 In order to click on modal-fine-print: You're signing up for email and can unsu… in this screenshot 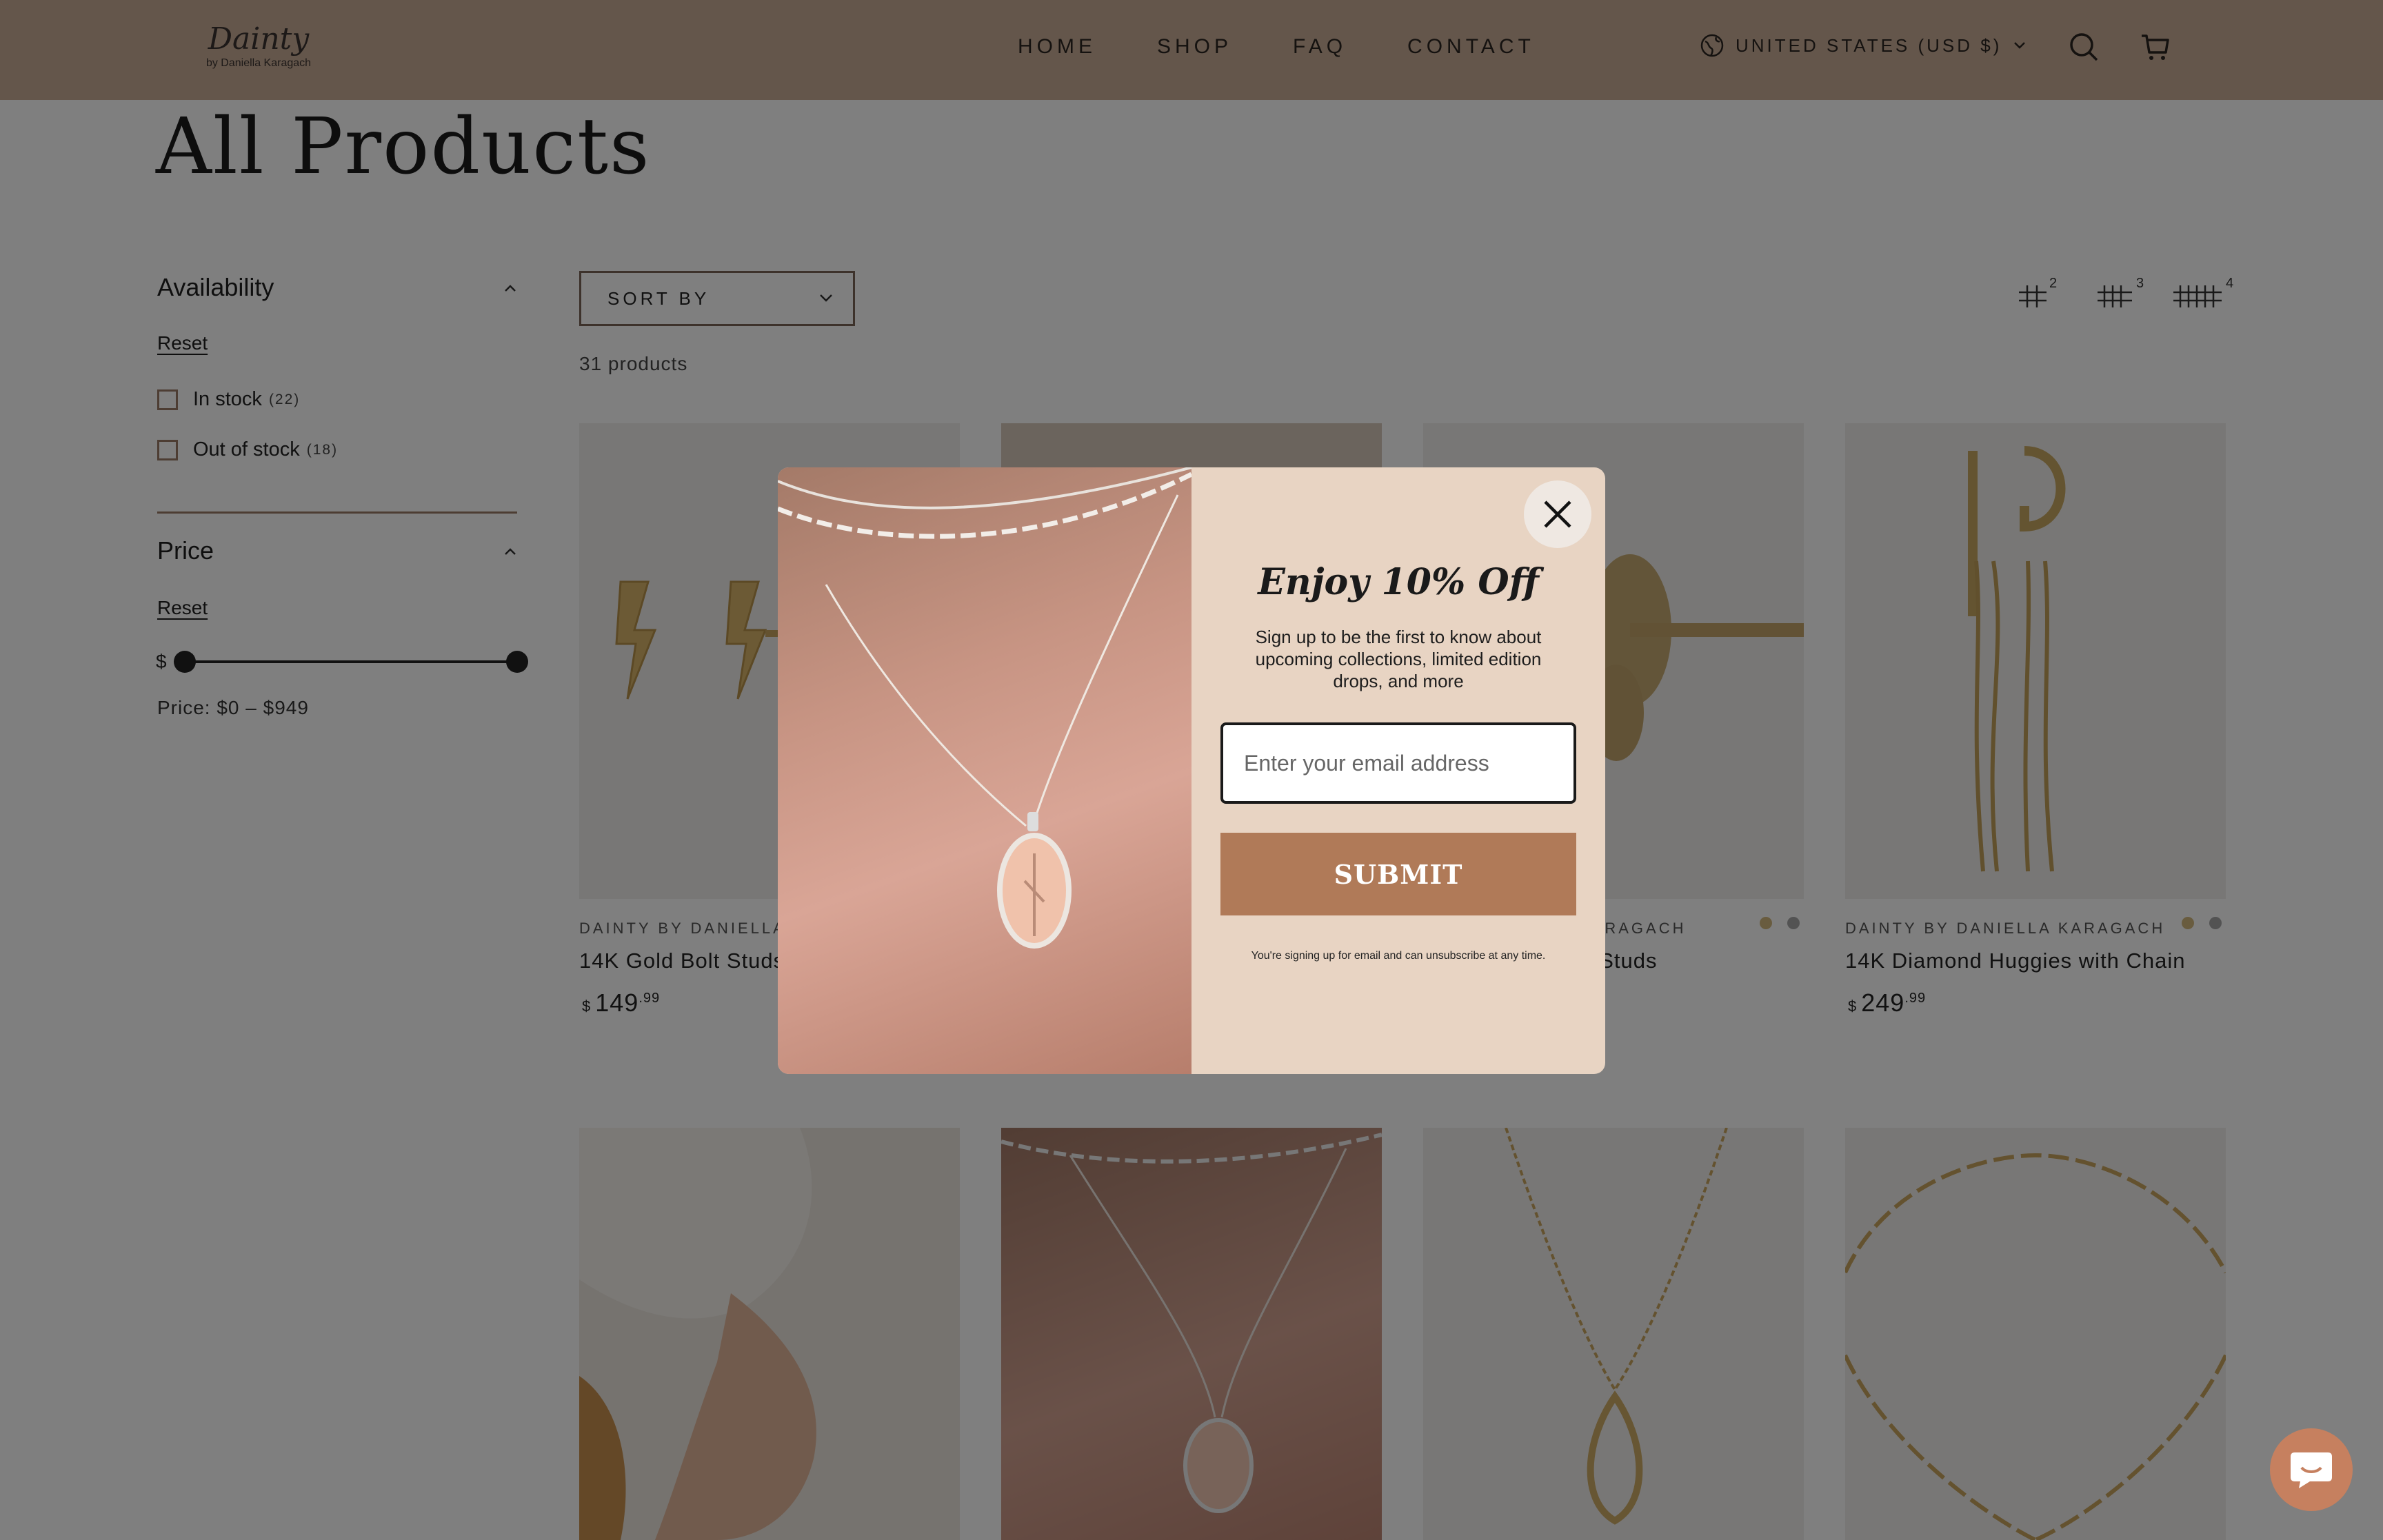, I will do `click(1398, 956)`.